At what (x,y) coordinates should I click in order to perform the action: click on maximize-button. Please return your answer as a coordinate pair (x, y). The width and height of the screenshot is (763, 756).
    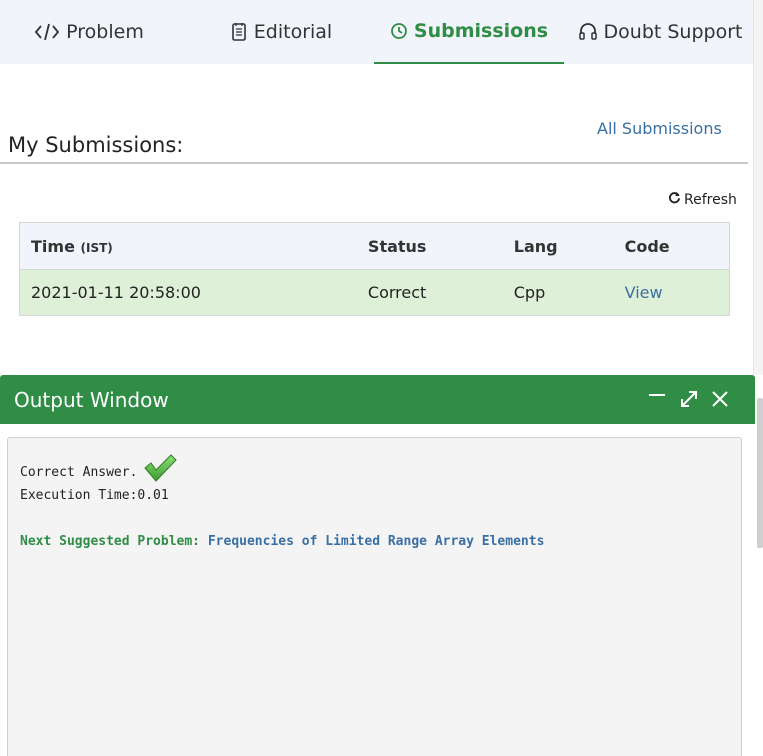
    Looking at the image, I should click on (689, 399).